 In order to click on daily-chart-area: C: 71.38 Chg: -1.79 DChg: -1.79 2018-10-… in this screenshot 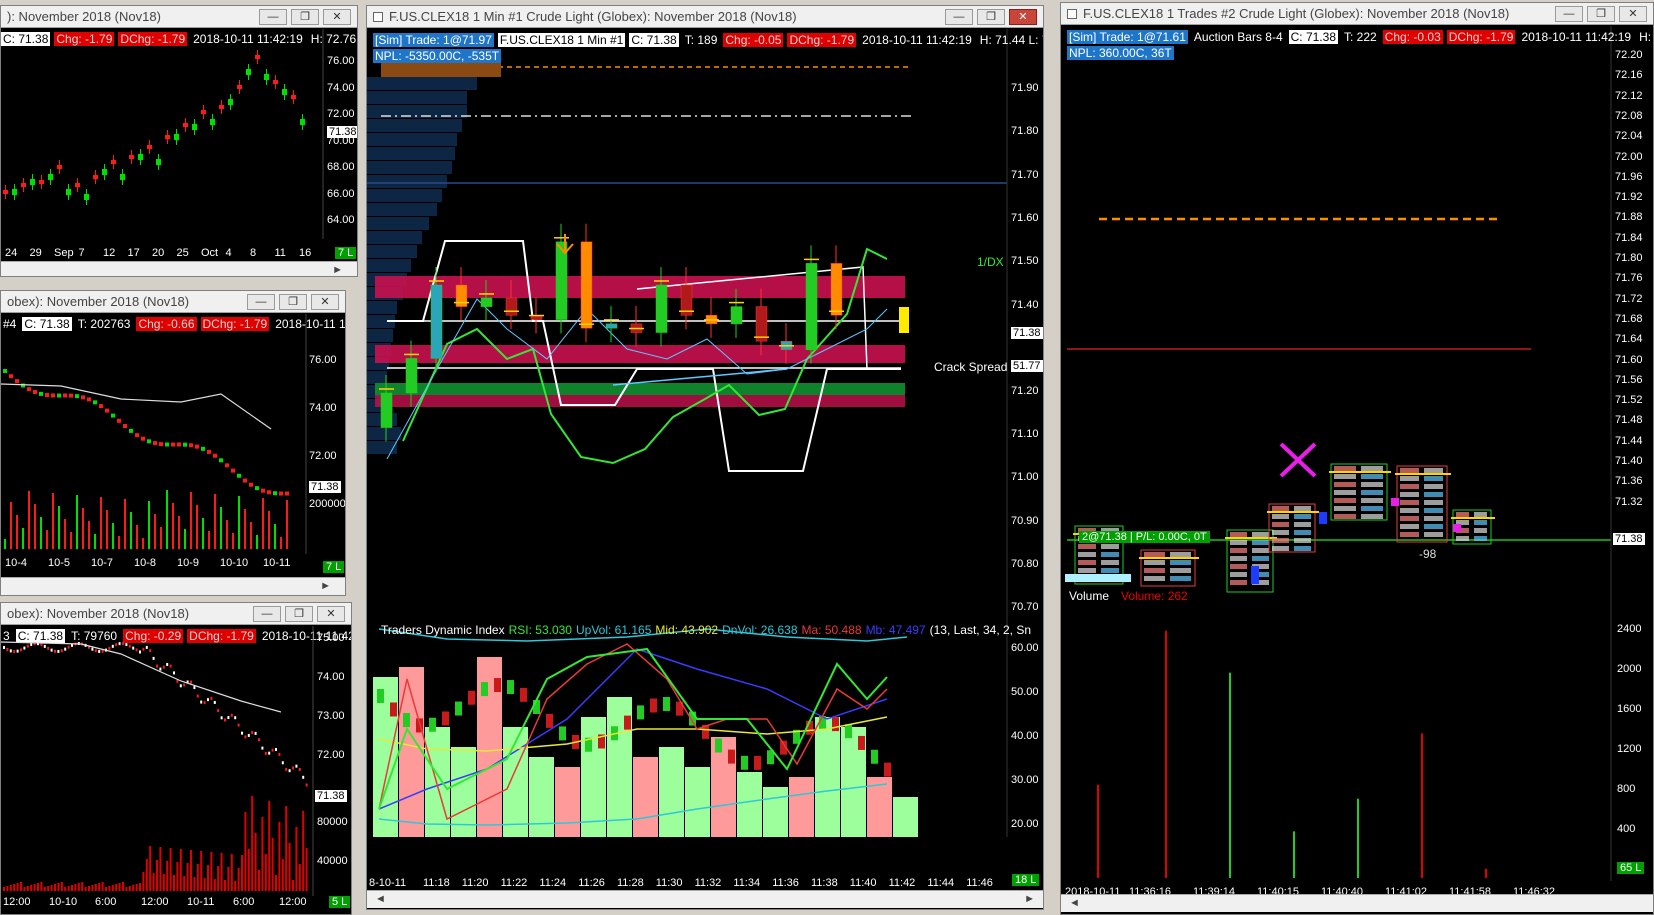, I will do `click(179, 152)`.